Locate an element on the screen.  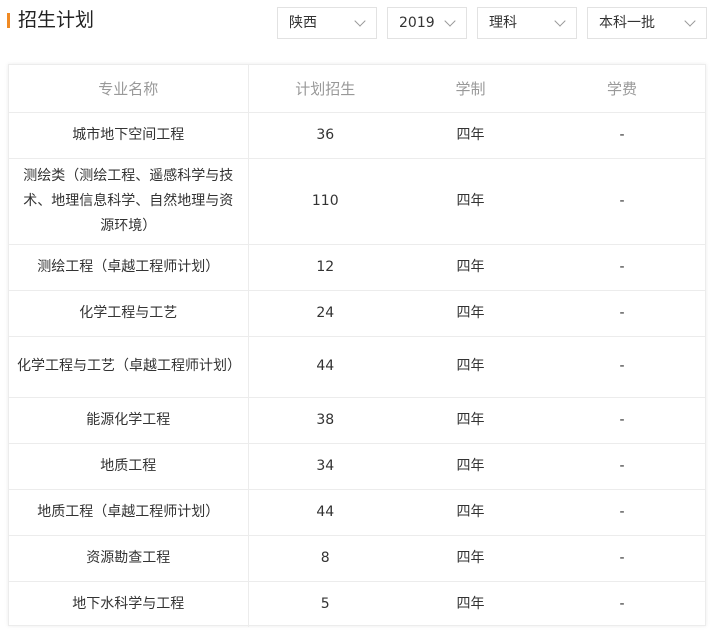
year-select: 2019 is located at coordinates (427, 23).